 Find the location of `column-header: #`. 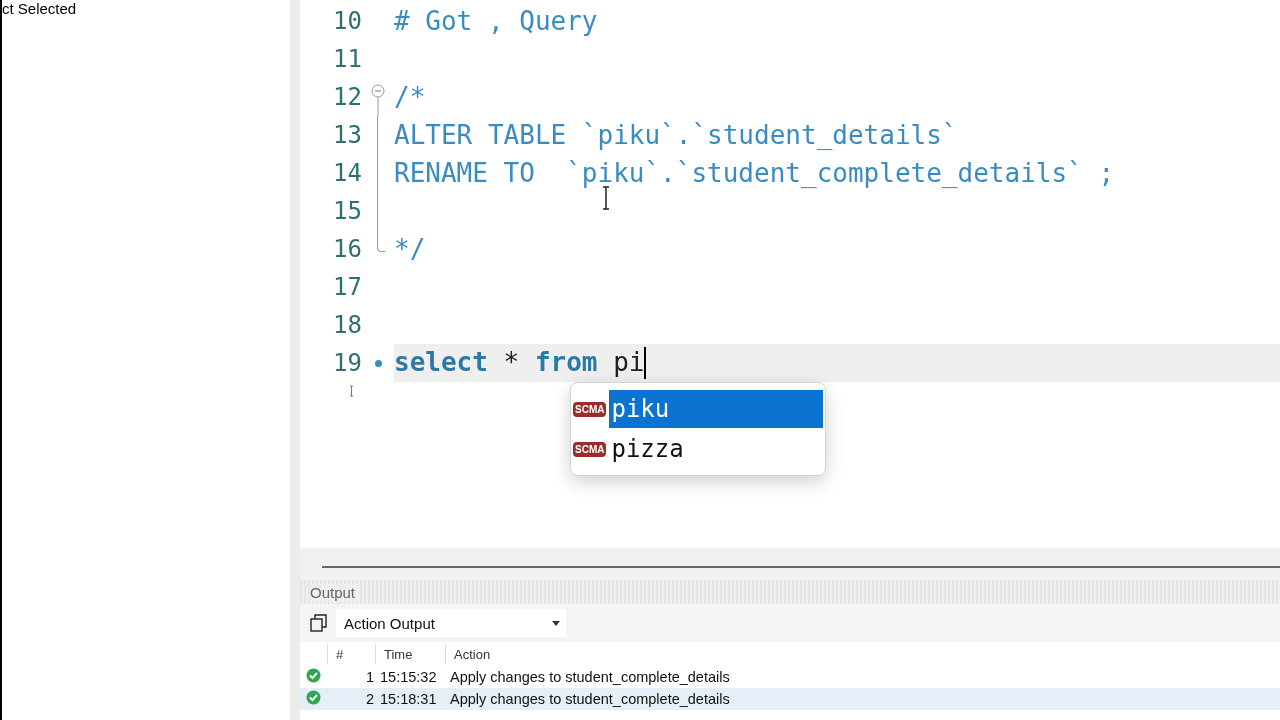

column-header: # is located at coordinates (351, 654).